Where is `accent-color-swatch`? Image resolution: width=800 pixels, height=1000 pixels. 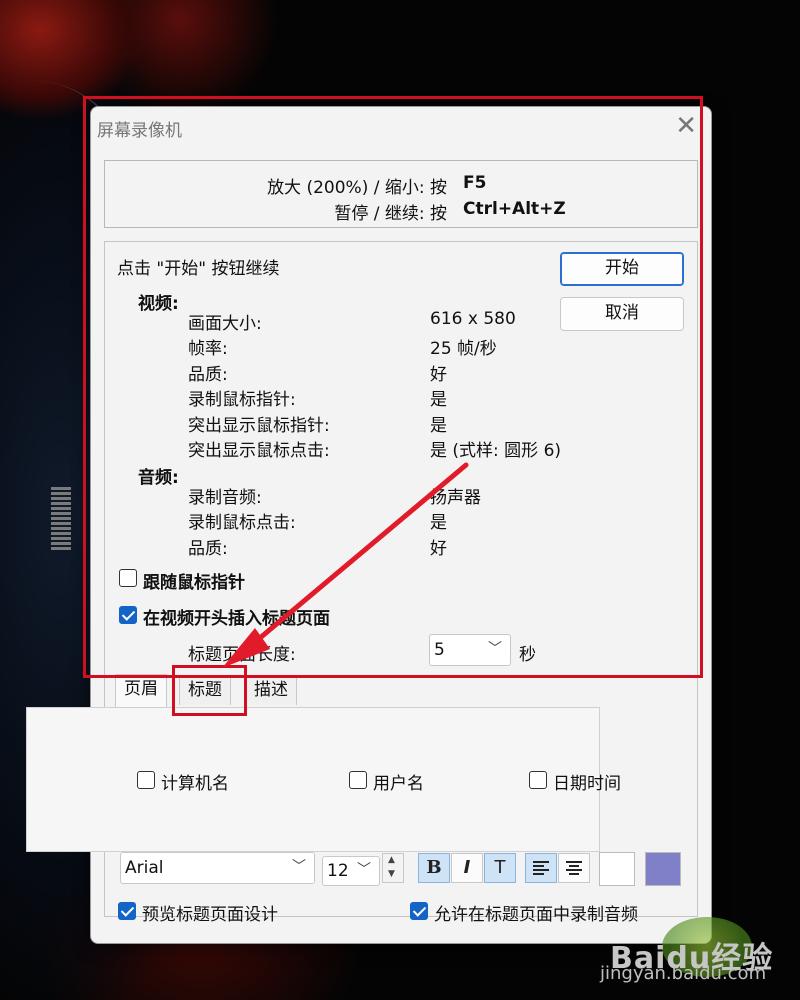 accent-color-swatch is located at coordinates (663, 869).